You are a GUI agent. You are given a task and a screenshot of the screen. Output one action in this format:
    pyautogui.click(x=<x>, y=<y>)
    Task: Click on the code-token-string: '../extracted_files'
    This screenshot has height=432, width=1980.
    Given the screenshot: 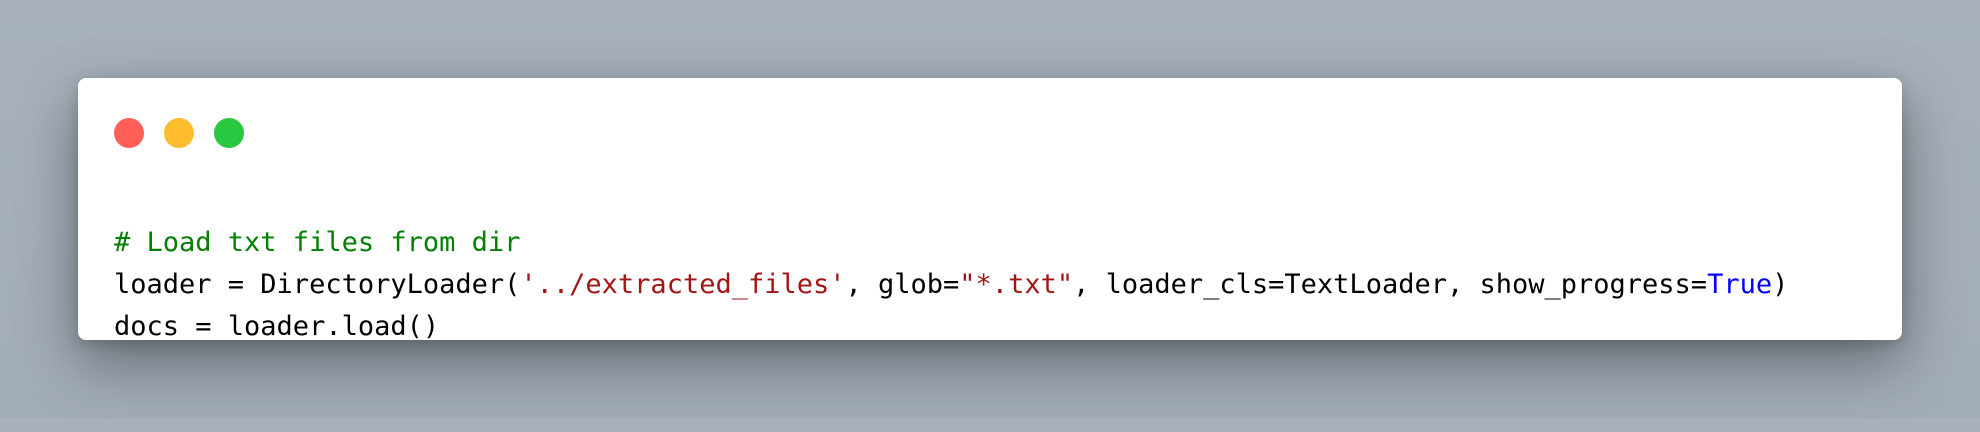 What is the action you would take?
    pyautogui.click(x=683, y=284)
    